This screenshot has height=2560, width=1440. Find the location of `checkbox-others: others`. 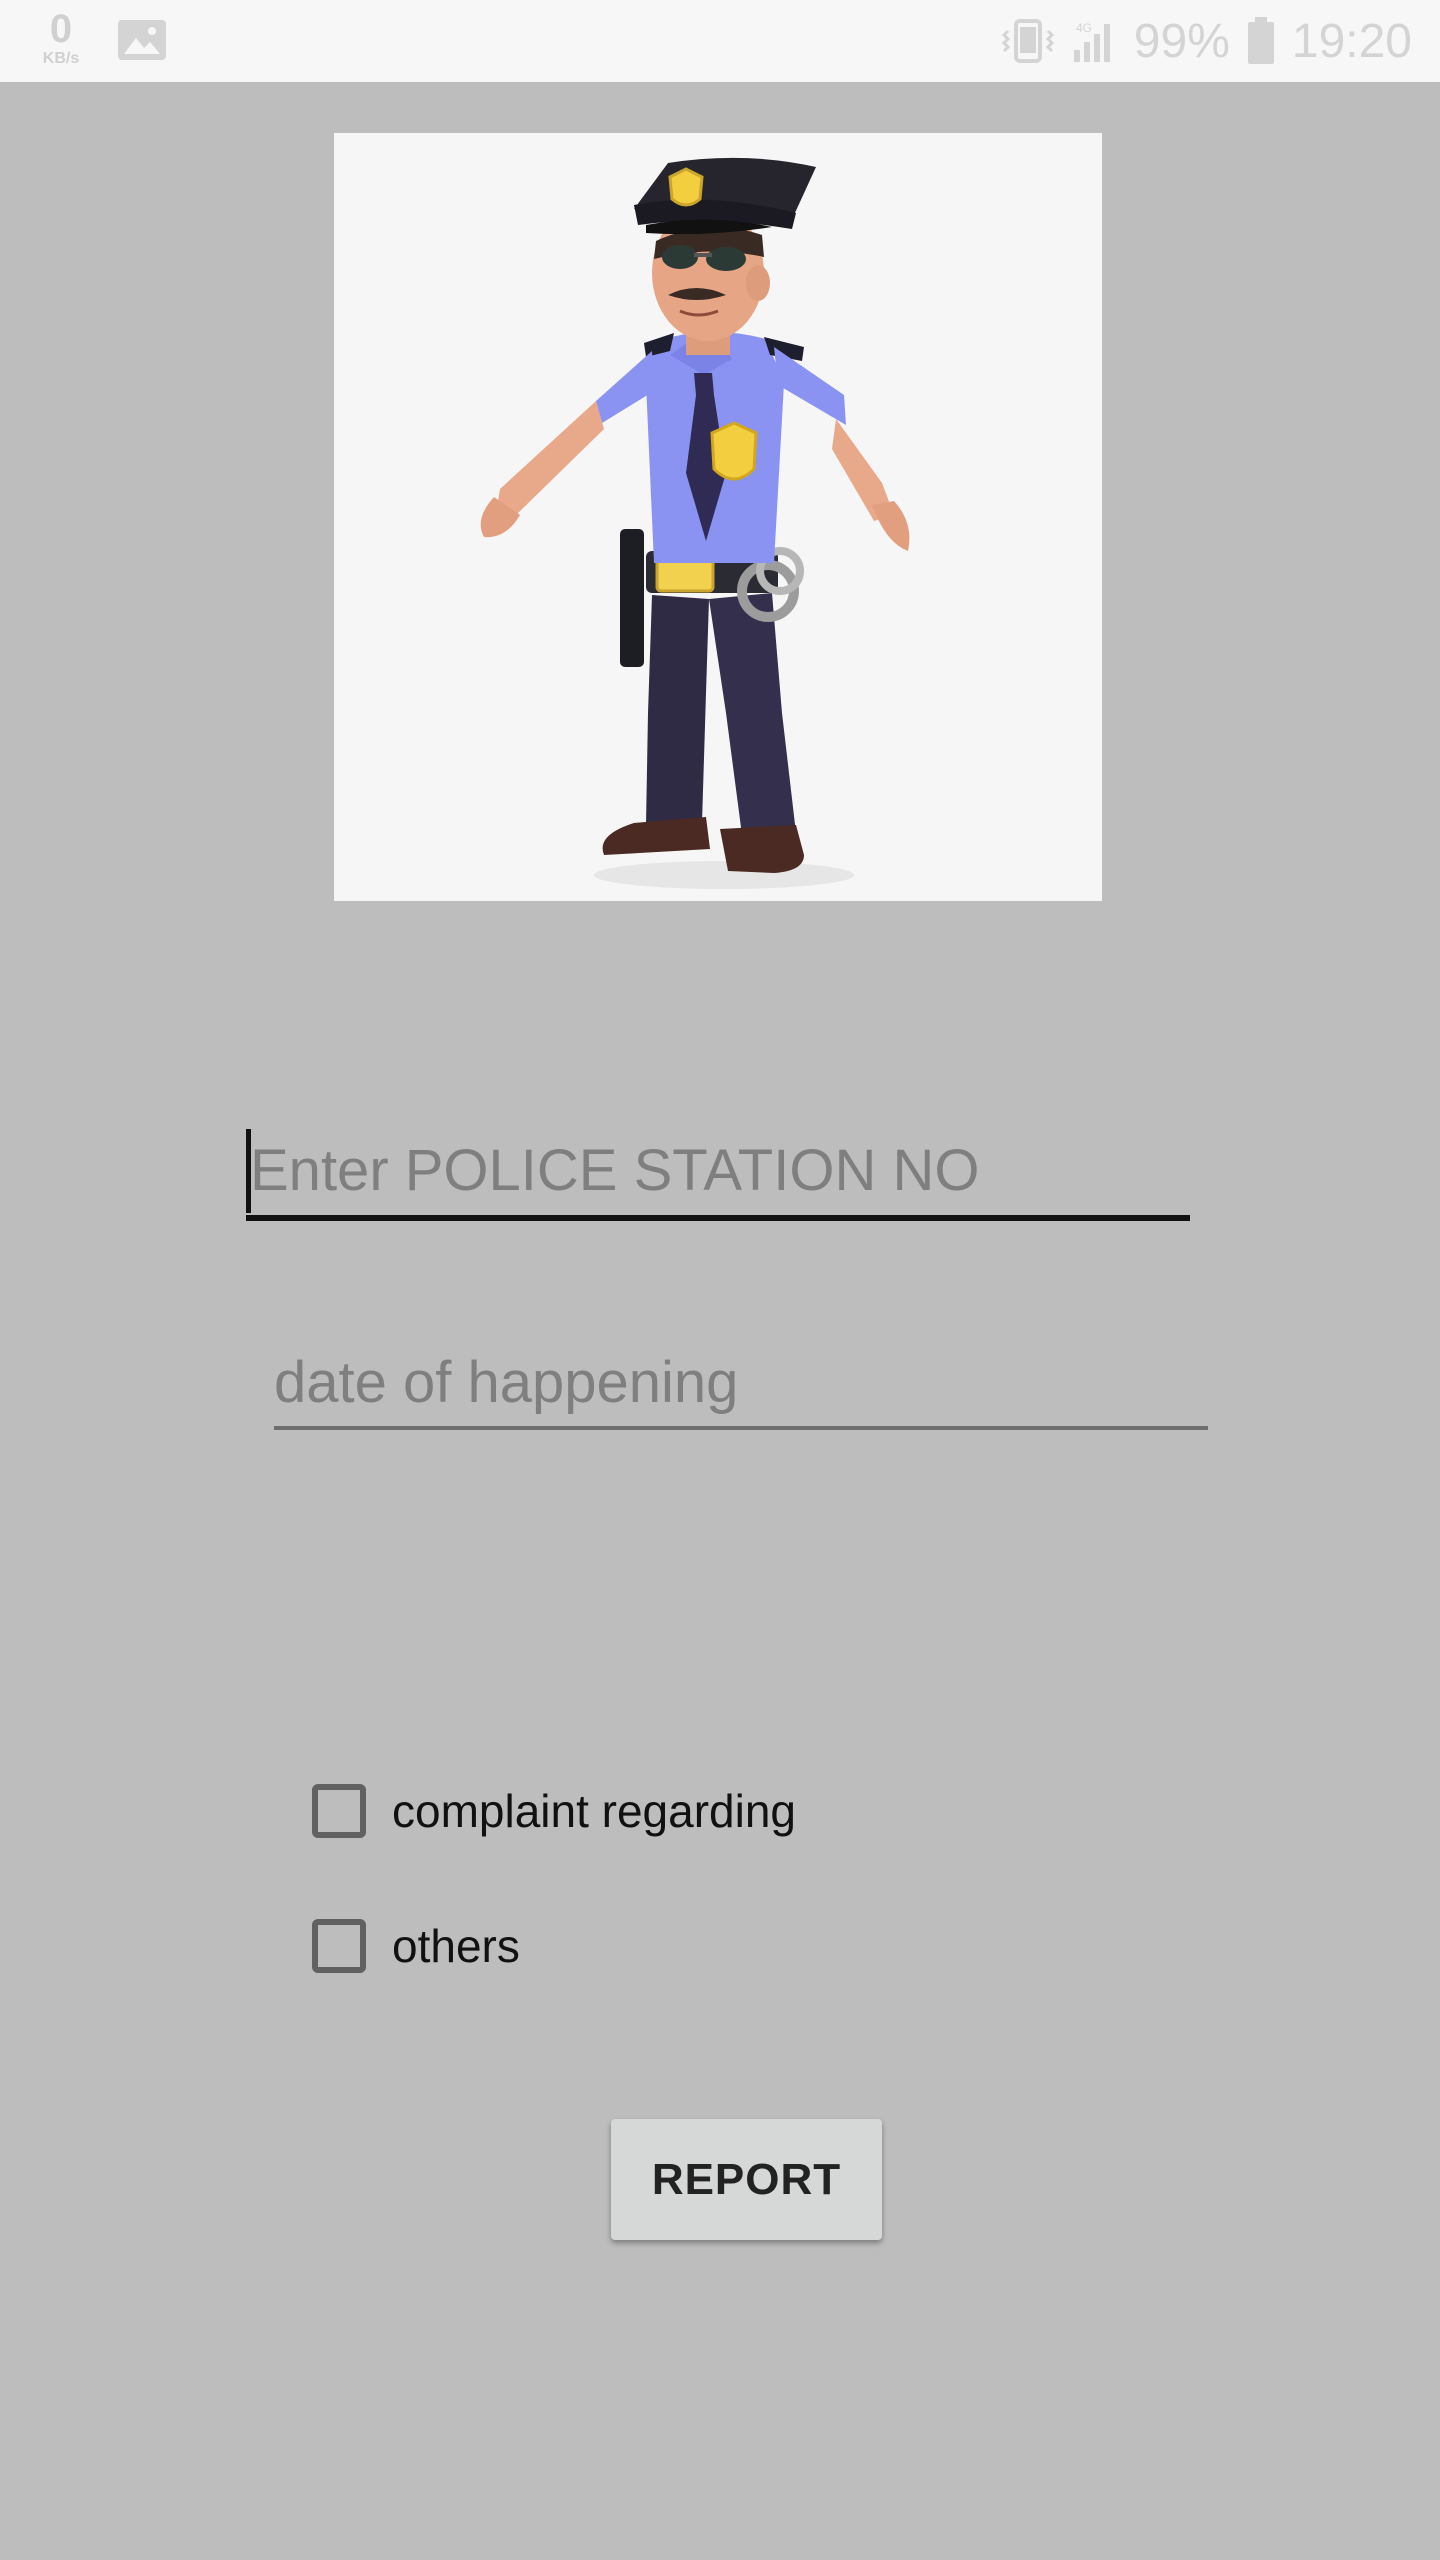

checkbox-others: others is located at coordinates (415, 1946).